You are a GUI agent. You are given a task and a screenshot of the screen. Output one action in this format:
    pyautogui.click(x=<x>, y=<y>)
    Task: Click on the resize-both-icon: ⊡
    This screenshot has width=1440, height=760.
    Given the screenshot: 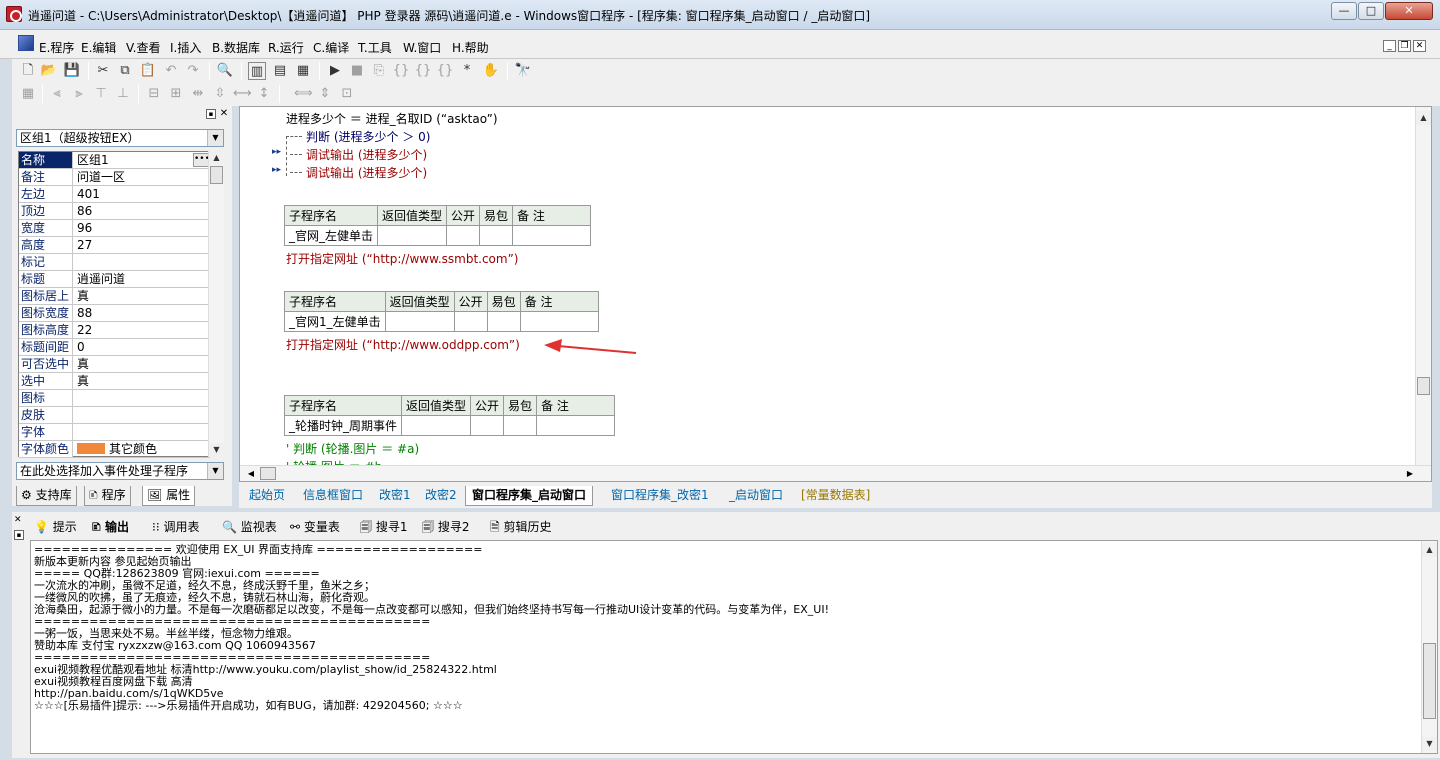 What is the action you would take?
    pyautogui.click(x=347, y=94)
    